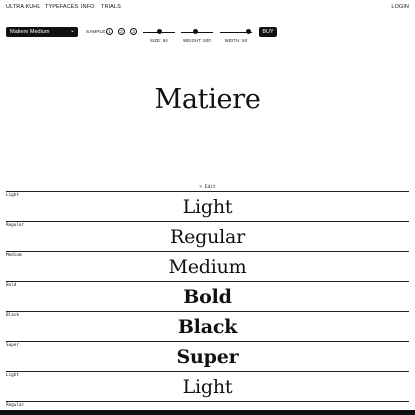 The height and width of the screenshot is (415, 415). I want to click on weight-row-bold: Bold Bold, so click(207, 296).